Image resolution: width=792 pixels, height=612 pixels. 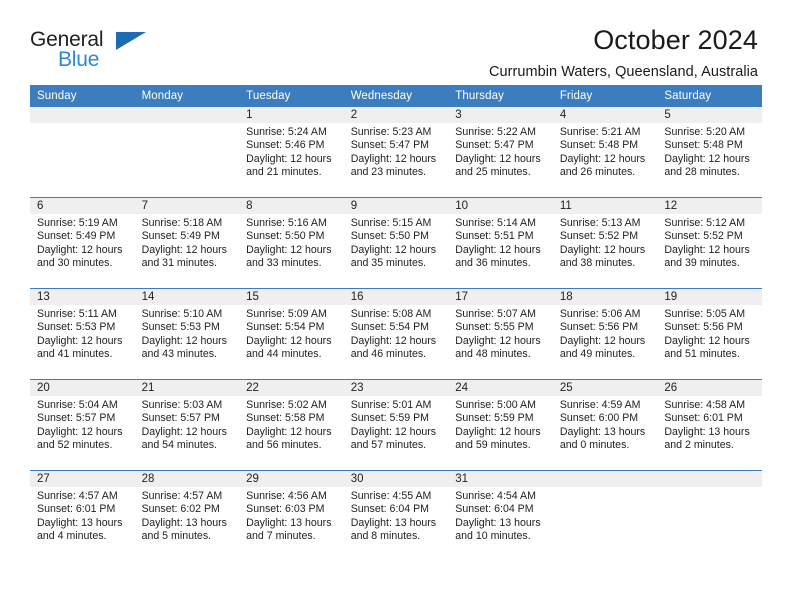 I want to click on sunrise-text: Sunrise: 5:16 AM, so click(x=286, y=223).